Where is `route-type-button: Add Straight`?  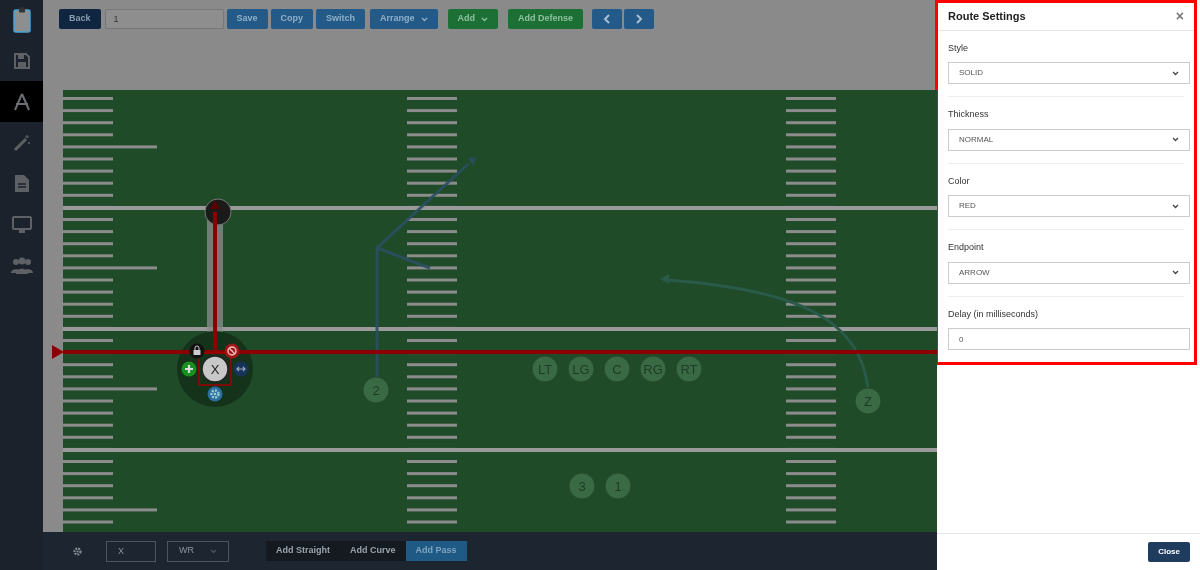 route-type-button: Add Straight is located at coordinates (303, 551).